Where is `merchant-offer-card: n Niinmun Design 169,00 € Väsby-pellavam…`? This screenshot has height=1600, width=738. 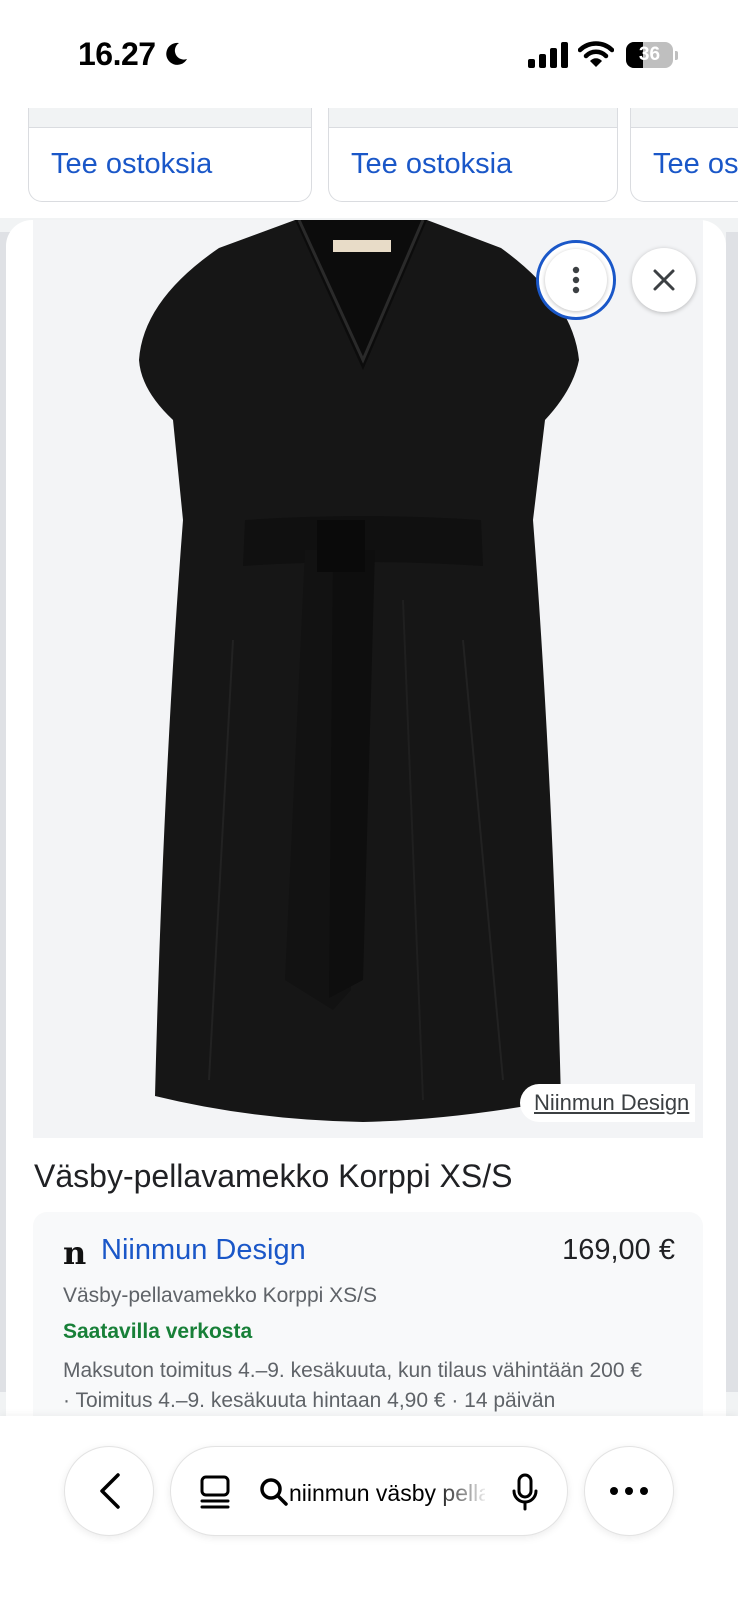 merchant-offer-card: n Niinmun Design 169,00 € Väsby-pellavam… is located at coordinates (368, 1316).